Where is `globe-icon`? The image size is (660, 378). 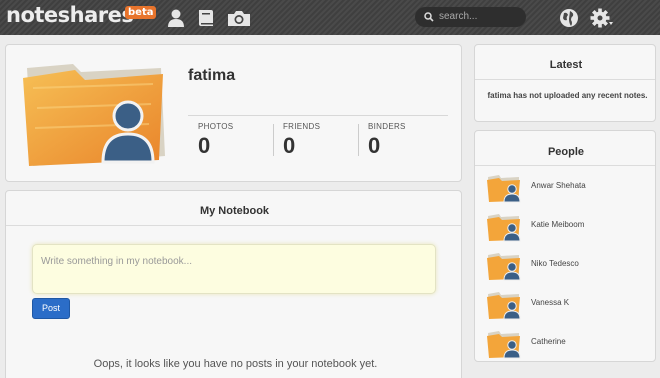
globe-icon is located at coordinates (569, 18).